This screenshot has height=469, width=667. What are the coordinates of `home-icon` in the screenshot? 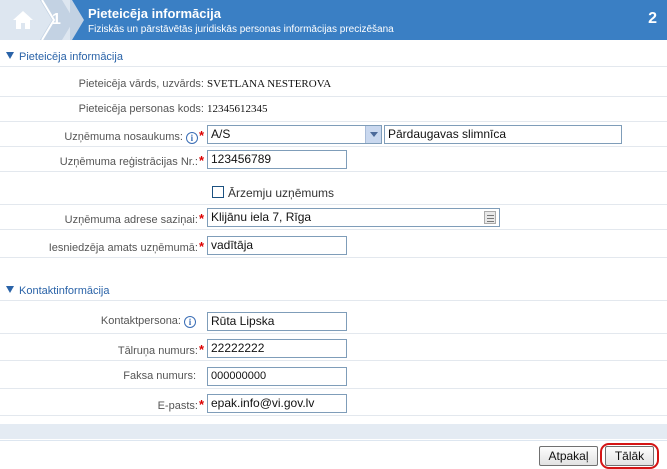 It's located at (23, 20).